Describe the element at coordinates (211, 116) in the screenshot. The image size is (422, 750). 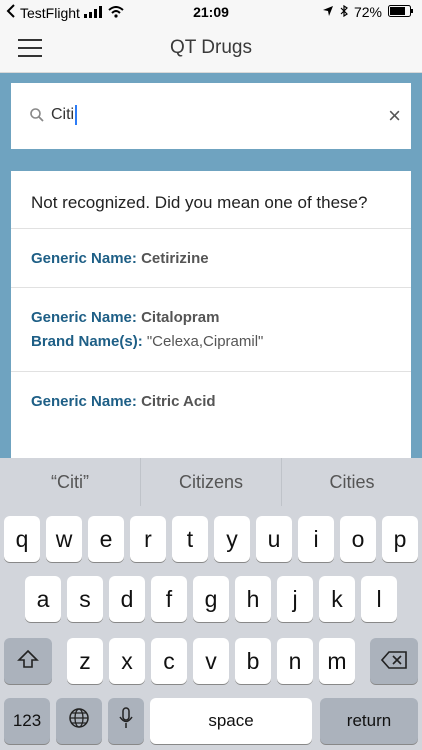
I see `search-bar: Citi ×` at that location.